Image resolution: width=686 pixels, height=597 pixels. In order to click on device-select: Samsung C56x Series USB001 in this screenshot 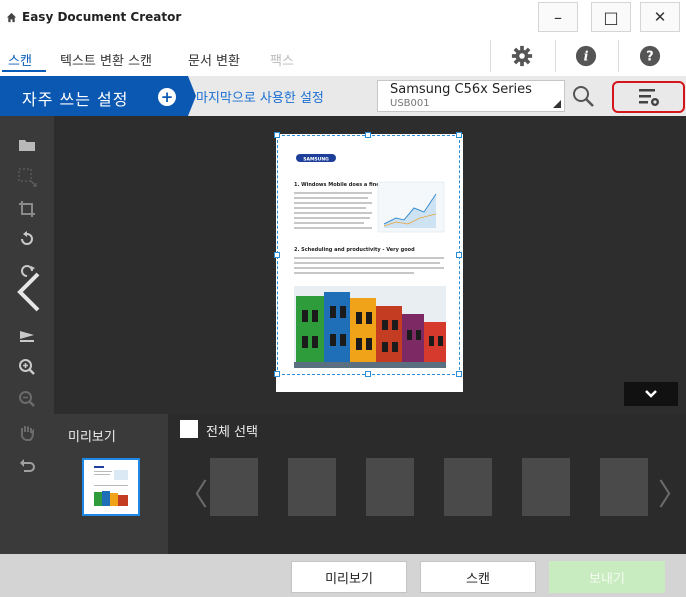, I will do `click(471, 96)`.